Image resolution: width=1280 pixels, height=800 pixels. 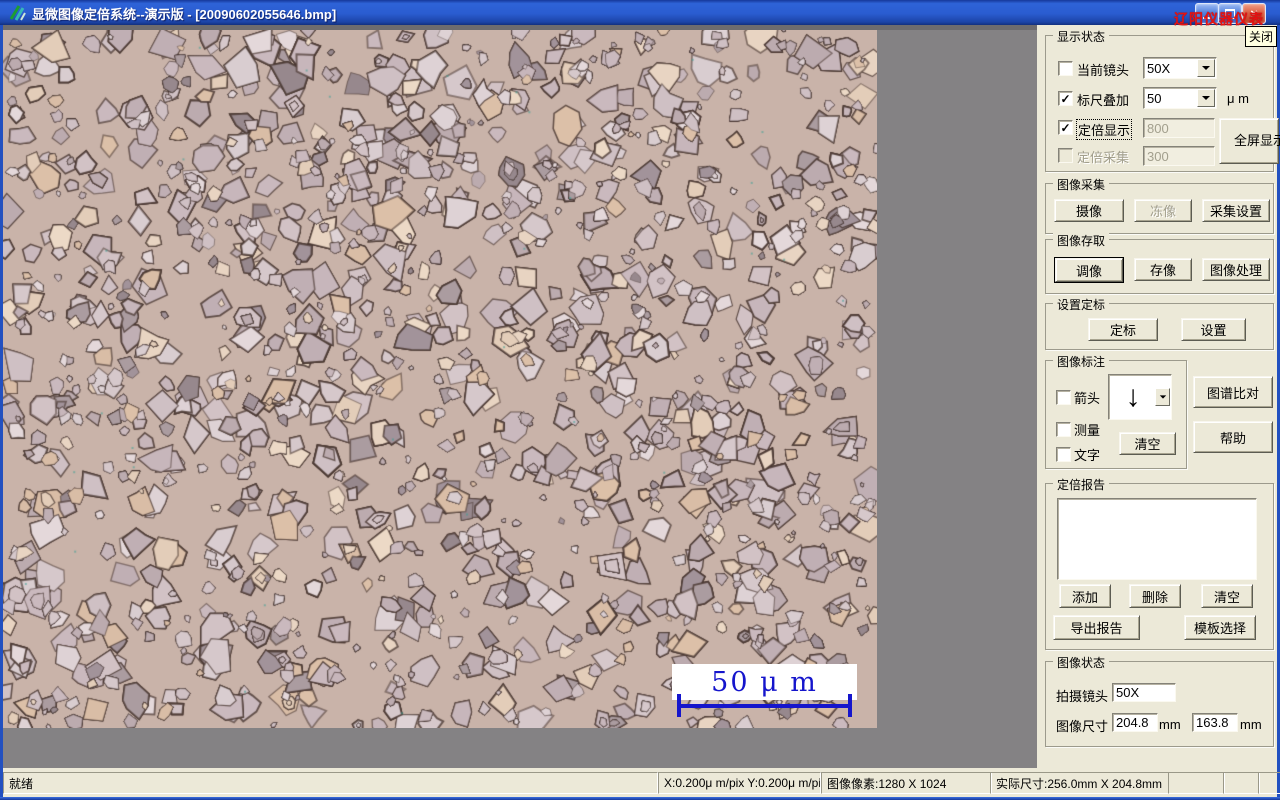 What do you see at coordinates (1079, 783) in the screenshot?
I see `status-actual-size: 实际尺寸:256.0mm X 204.8mm` at bounding box center [1079, 783].